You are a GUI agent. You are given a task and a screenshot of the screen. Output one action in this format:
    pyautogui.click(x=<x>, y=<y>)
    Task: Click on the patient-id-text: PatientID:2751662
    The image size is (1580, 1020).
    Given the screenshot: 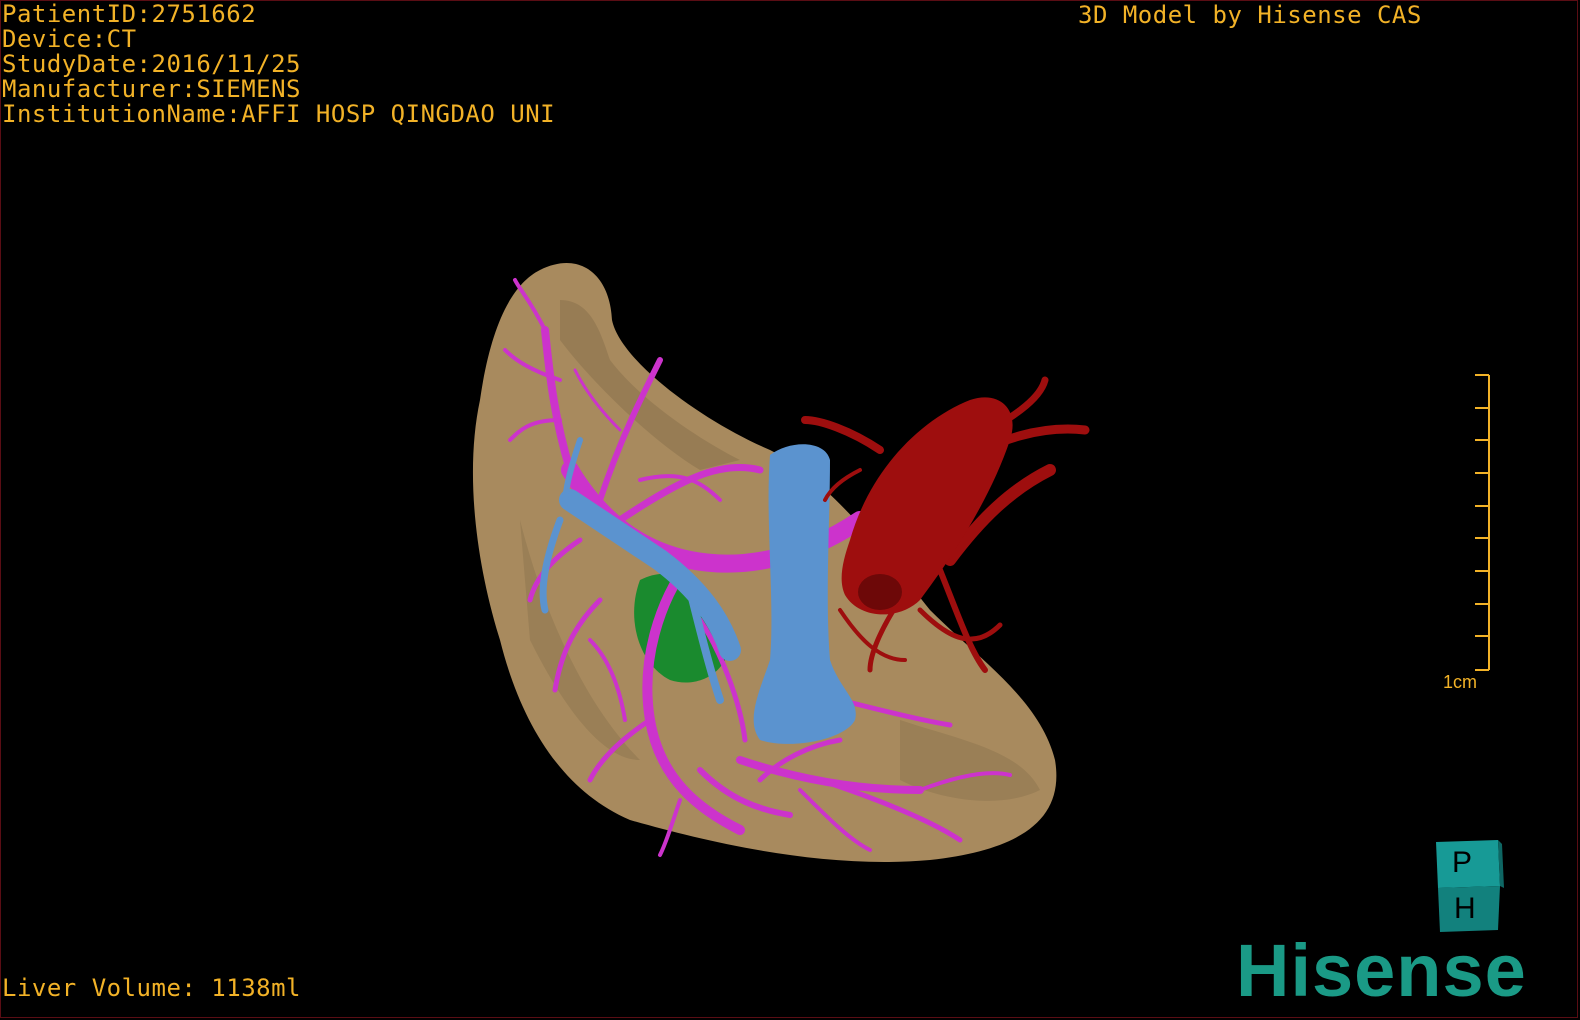 What is the action you would take?
    pyautogui.click(x=129, y=14)
    